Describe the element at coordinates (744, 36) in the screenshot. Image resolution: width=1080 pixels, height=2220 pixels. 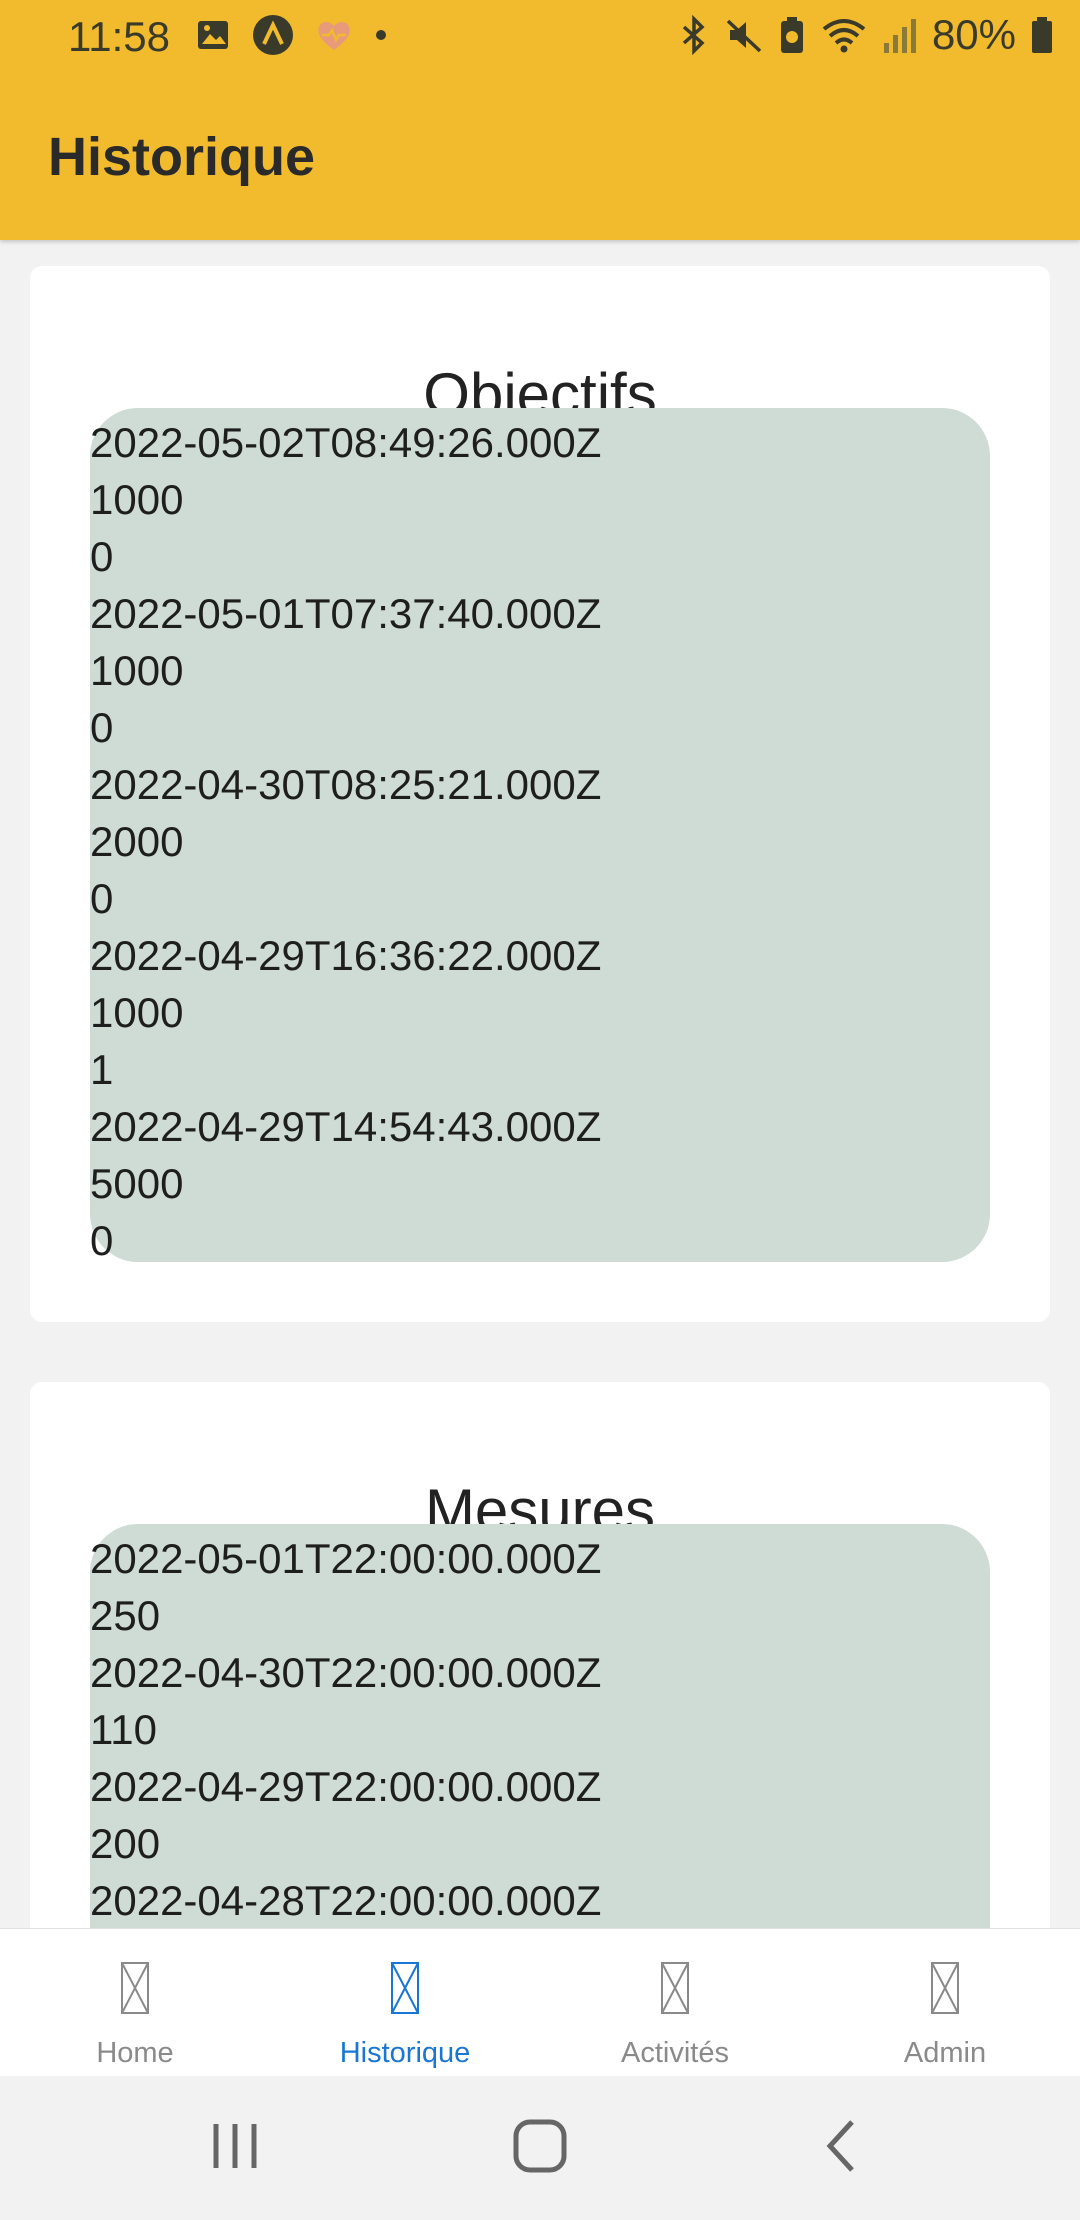
I see `mute-icon` at that location.